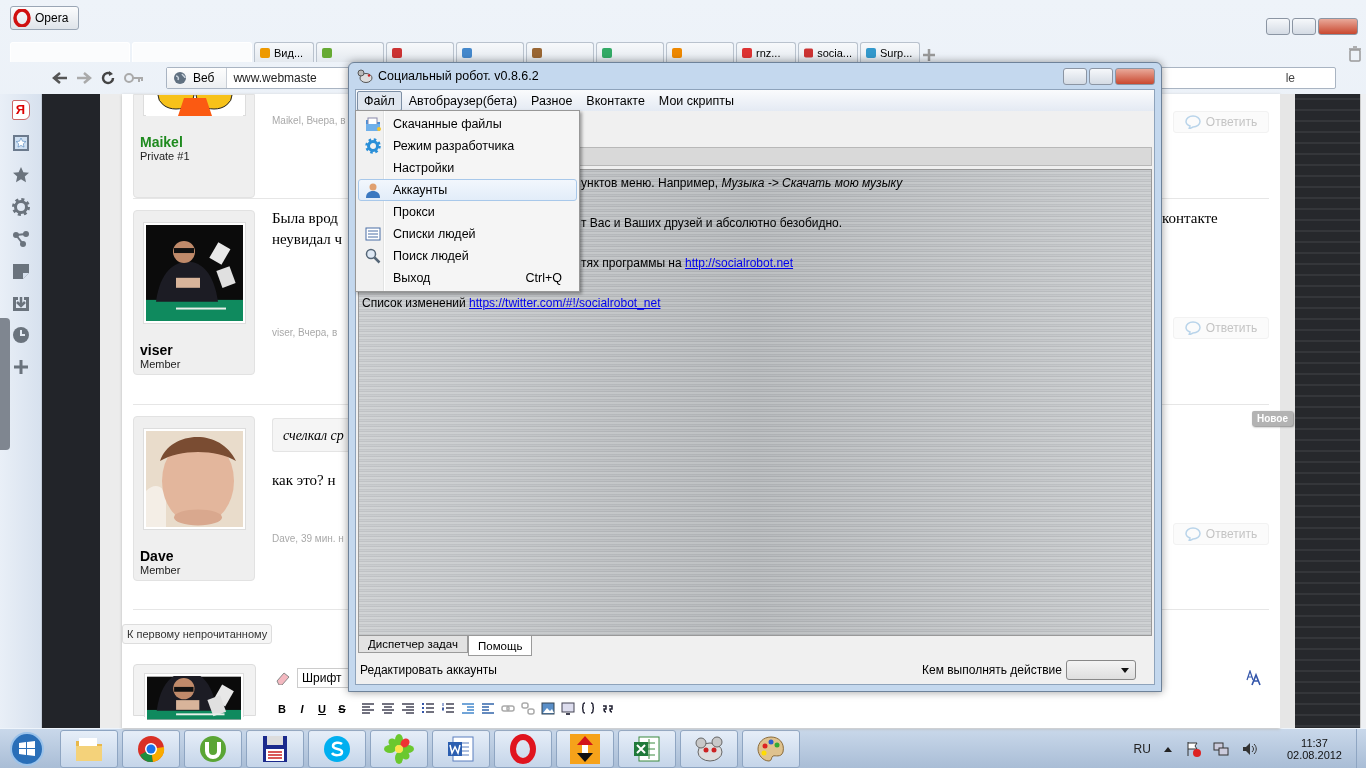 The width and height of the screenshot is (1366, 768). Describe the element at coordinates (20, 207) in the screenshot. I see `settings-icon` at that location.